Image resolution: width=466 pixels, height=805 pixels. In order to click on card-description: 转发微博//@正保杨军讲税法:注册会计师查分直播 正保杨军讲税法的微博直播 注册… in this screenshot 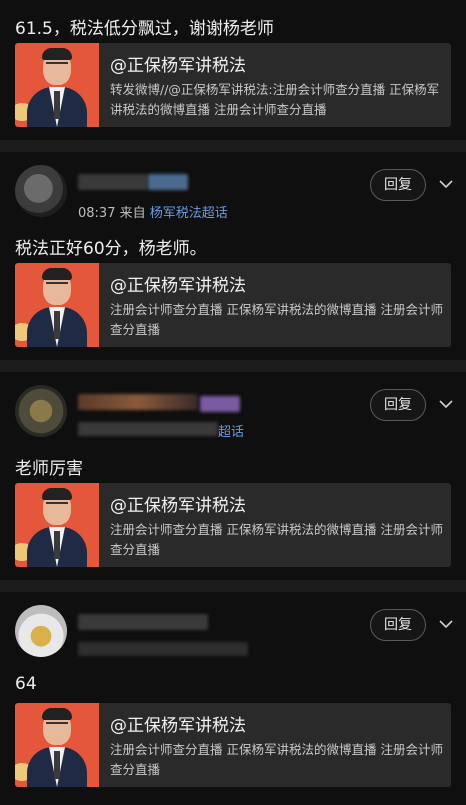, I will do `click(275, 99)`.